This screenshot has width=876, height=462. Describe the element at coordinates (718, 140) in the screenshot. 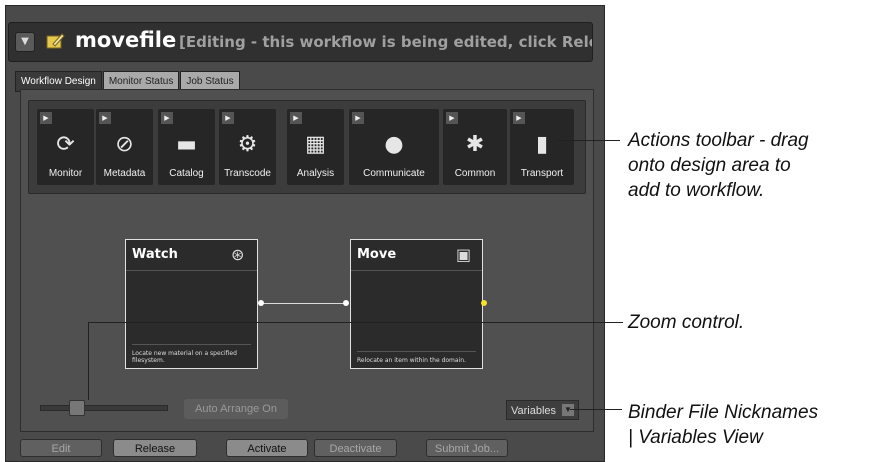

I see `callout-text-line: Actions toolbar - drag` at that location.